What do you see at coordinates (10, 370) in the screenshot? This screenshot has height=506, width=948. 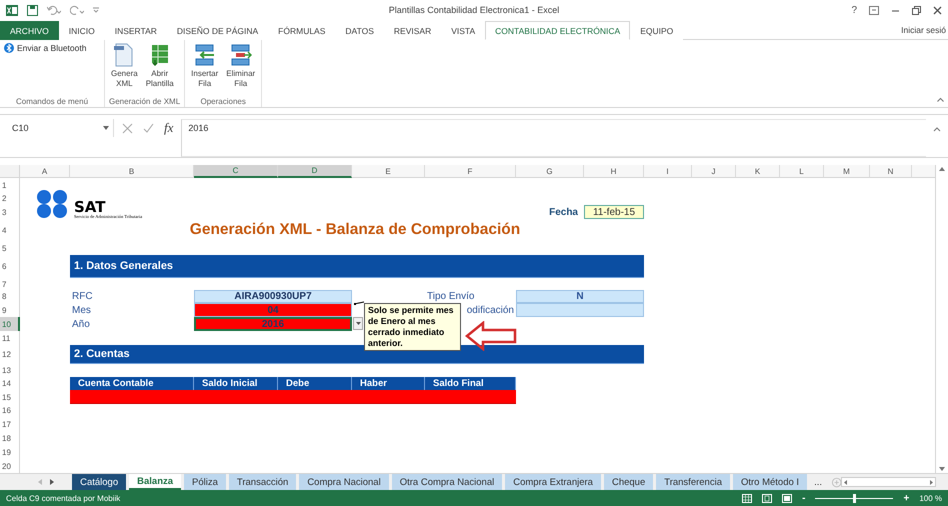 I see `row-header: 13` at bounding box center [10, 370].